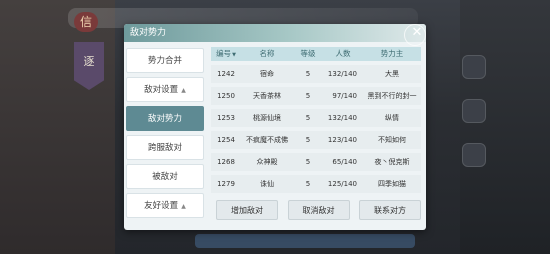 This screenshot has width=550, height=254. I want to click on sidebar-item-merge: 势力合并, so click(165, 60).